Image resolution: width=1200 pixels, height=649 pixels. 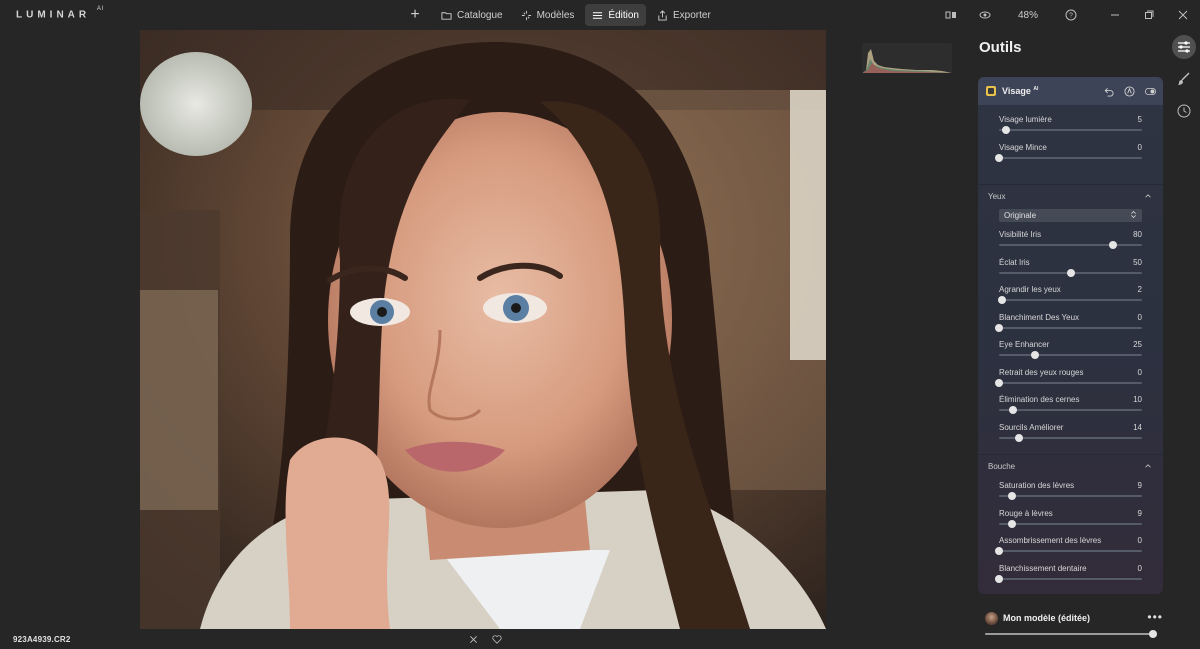 I want to click on folder-icon, so click(x=446, y=15).